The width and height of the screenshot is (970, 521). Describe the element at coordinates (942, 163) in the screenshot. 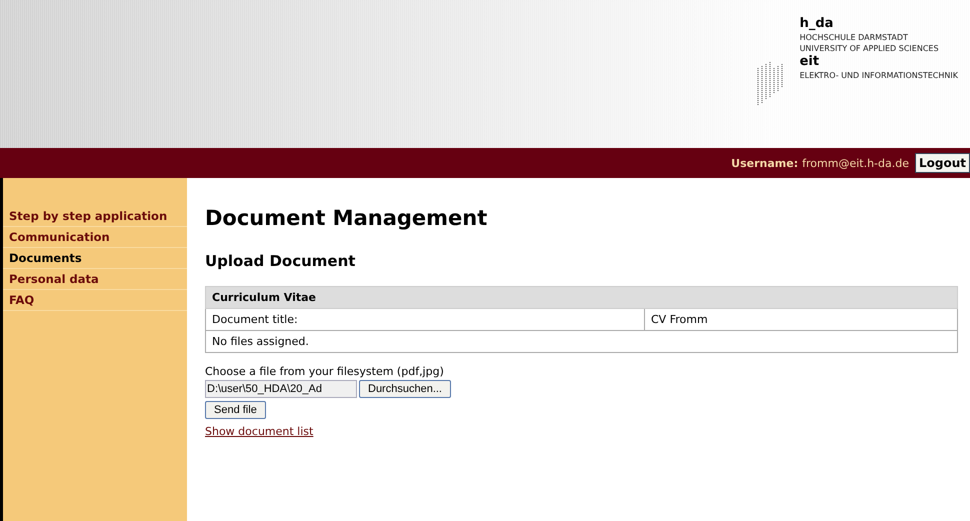

I see `logout-button: Logout` at that location.